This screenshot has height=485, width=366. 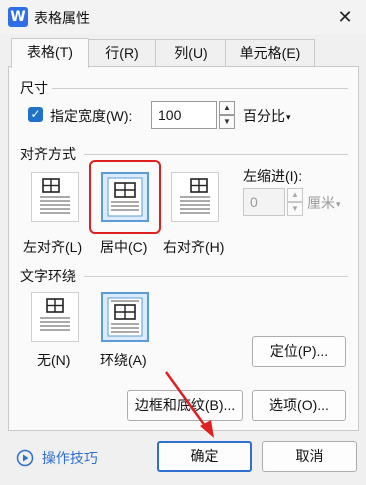 What do you see at coordinates (189, 404) in the screenshot?
I see `red-annotation-arrow` at bounding box center [189, 404].